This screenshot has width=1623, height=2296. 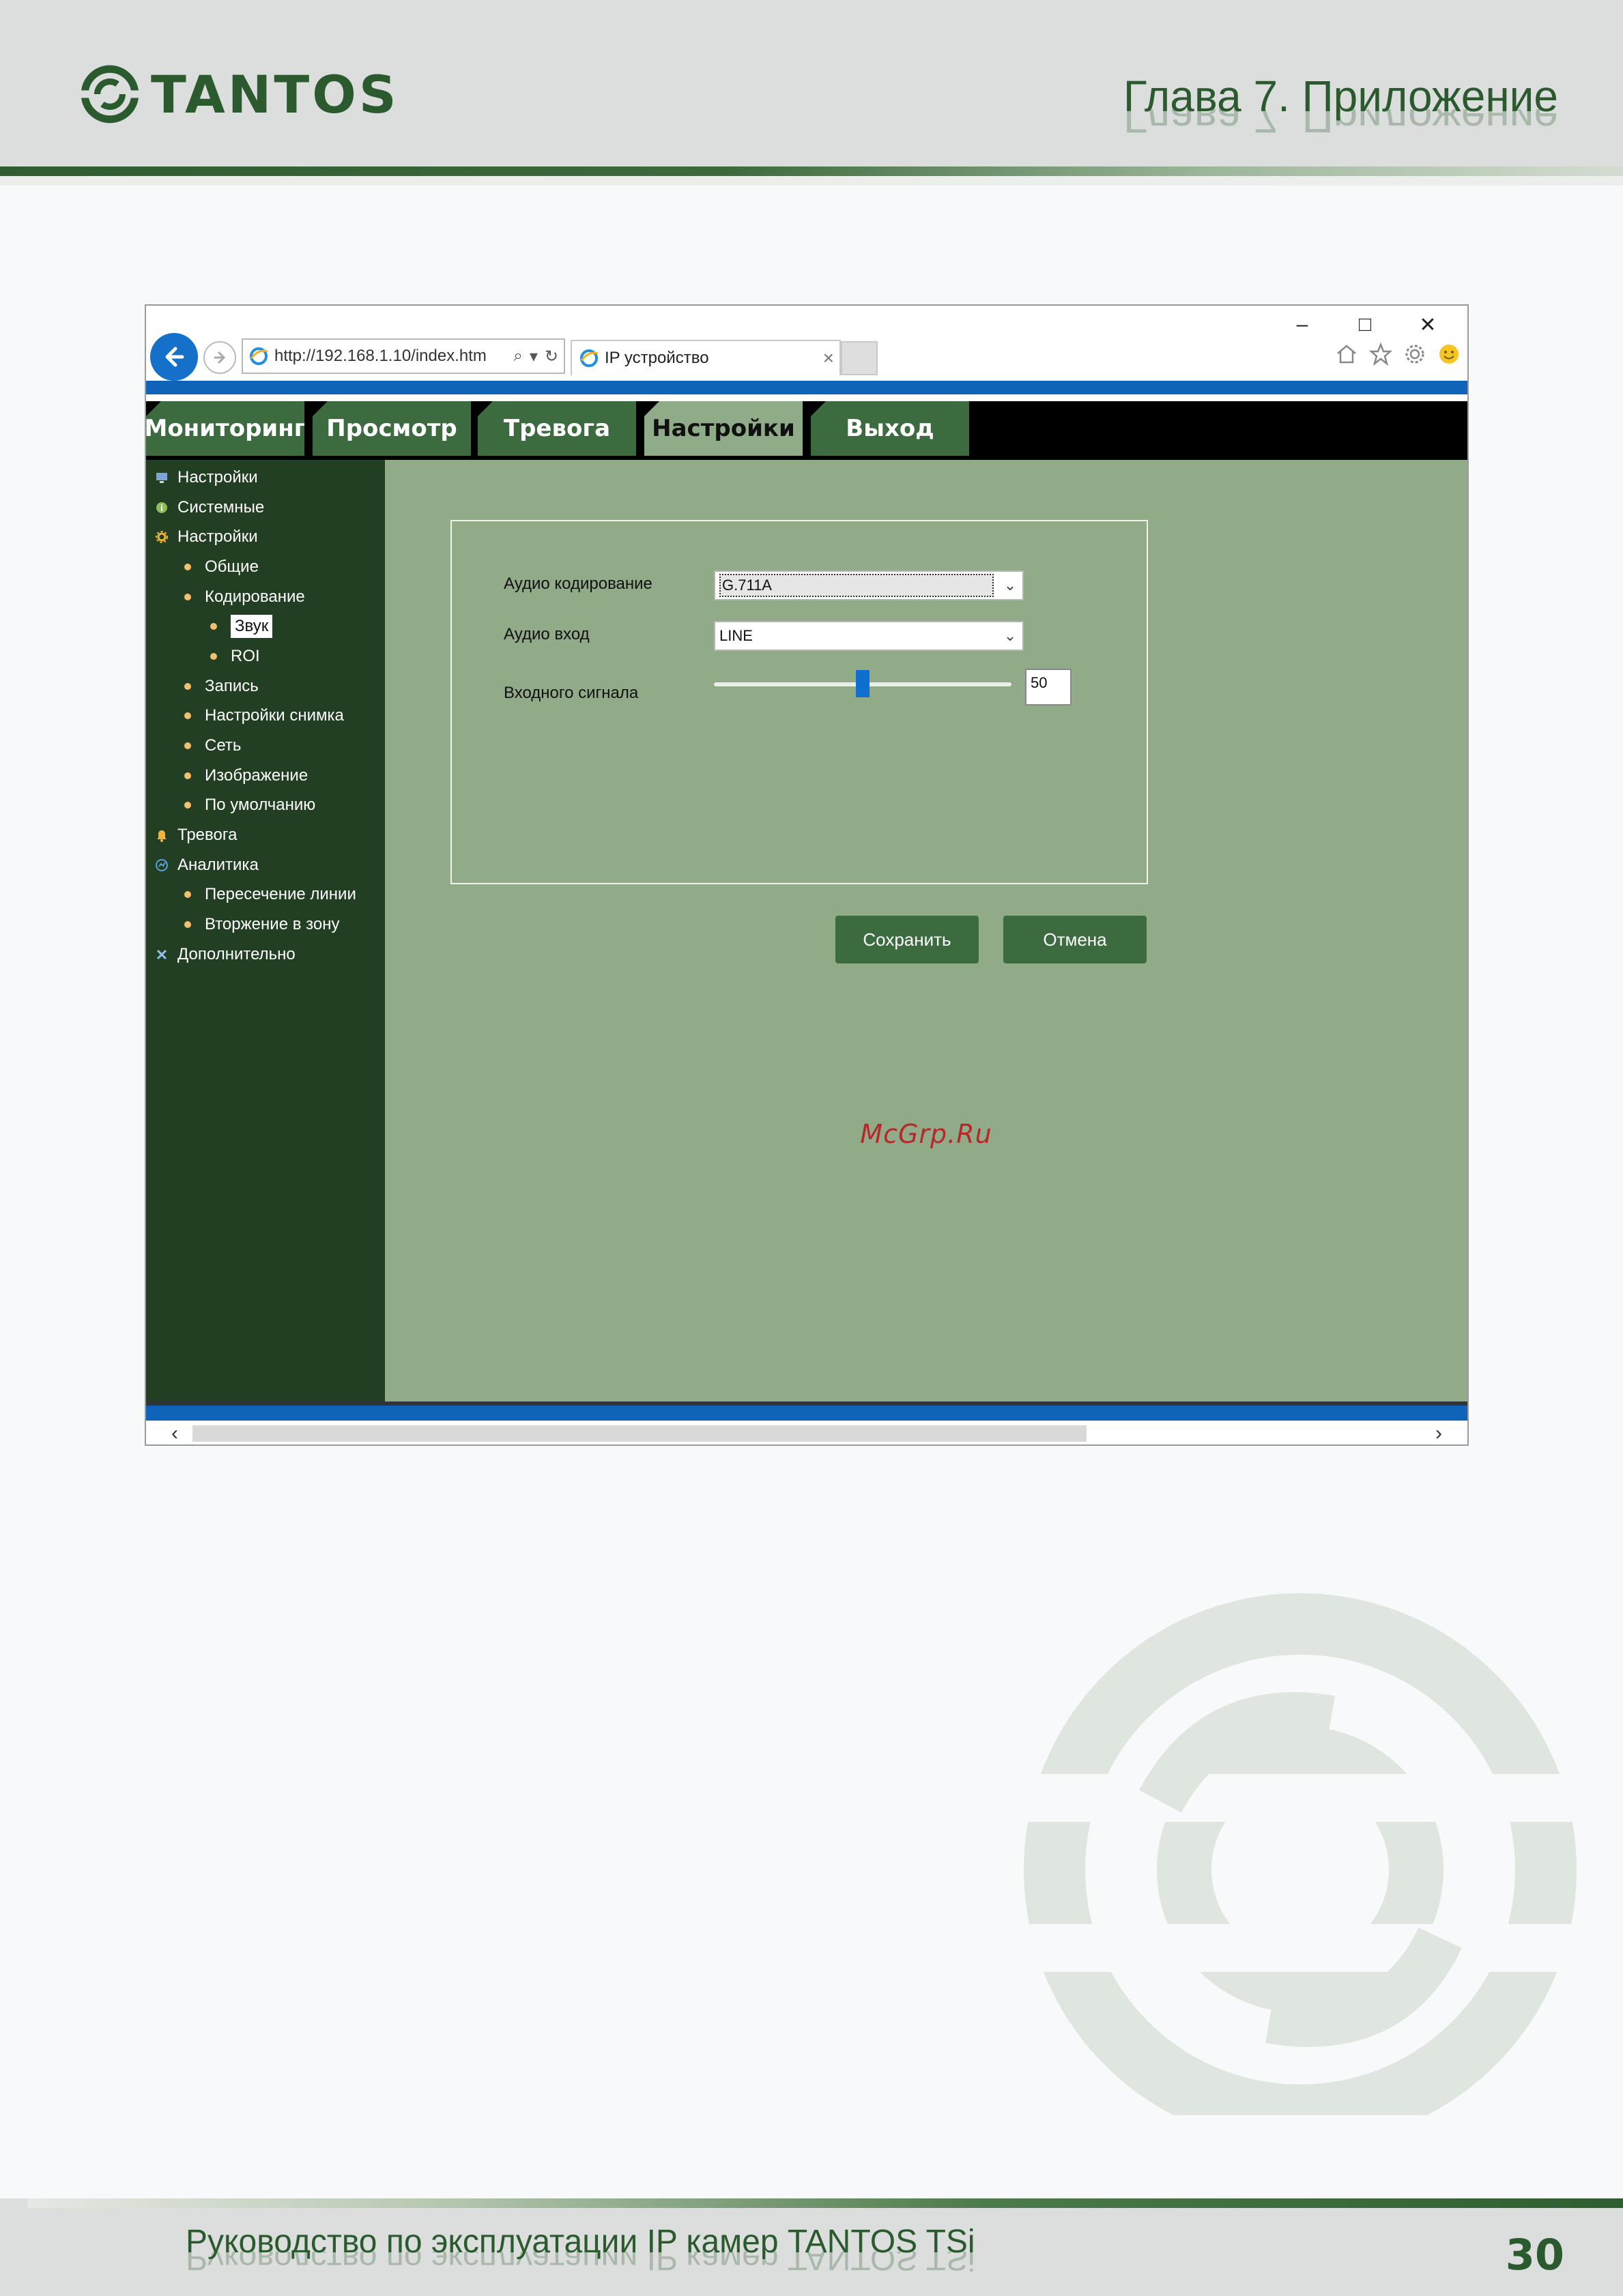 I want to click on scroll-left-icon: ‹, so click(x=174, y=1433).